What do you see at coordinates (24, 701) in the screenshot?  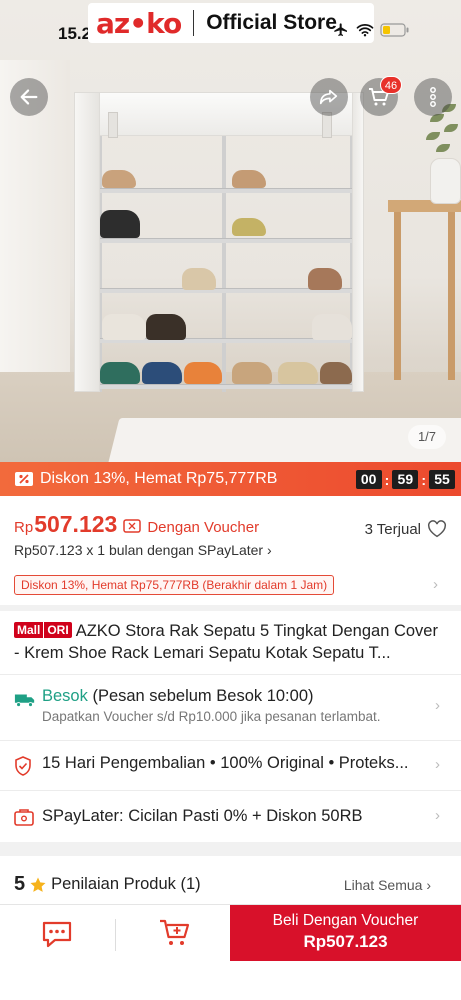 I see `delivery-truck-icon` at bounding box center [24, 701].